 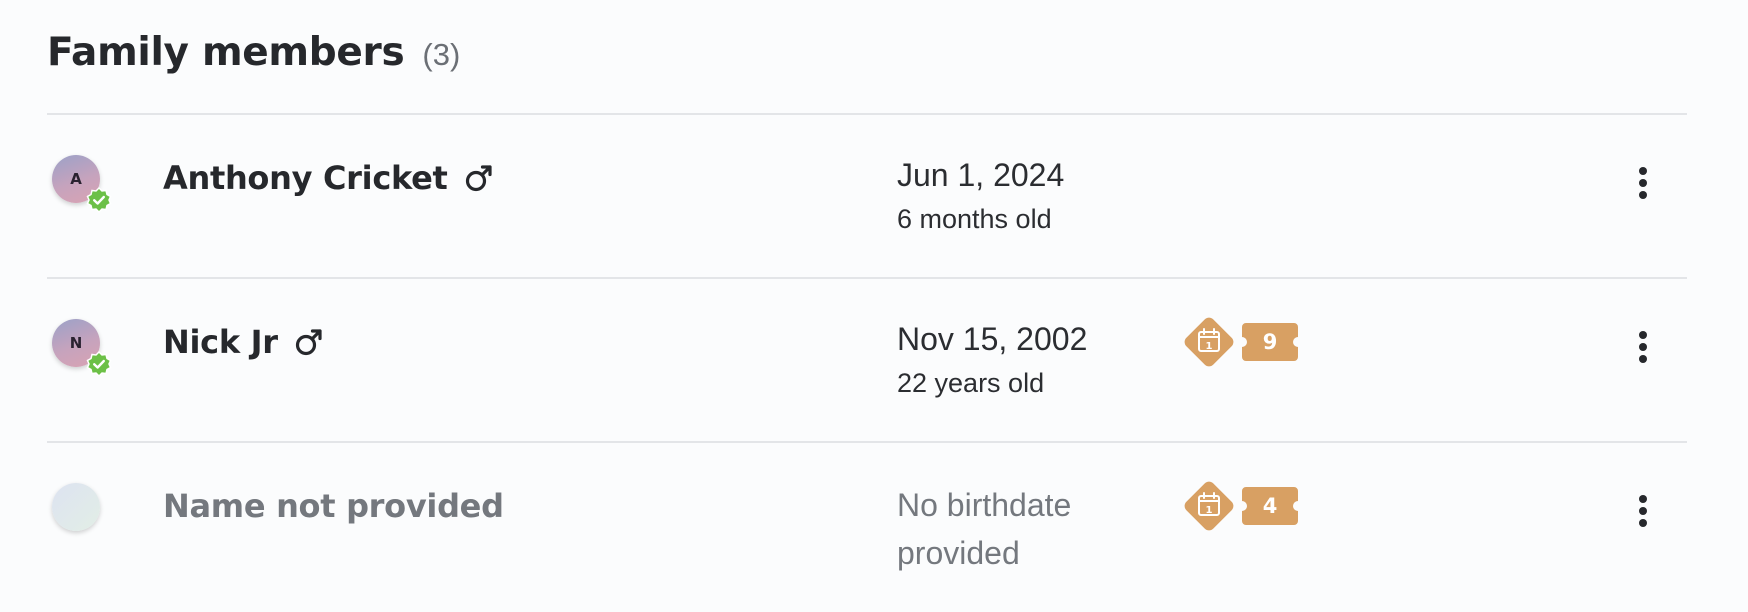 I want to click on birthdate: Nov 15, 2002, so click(x=992, y=339).